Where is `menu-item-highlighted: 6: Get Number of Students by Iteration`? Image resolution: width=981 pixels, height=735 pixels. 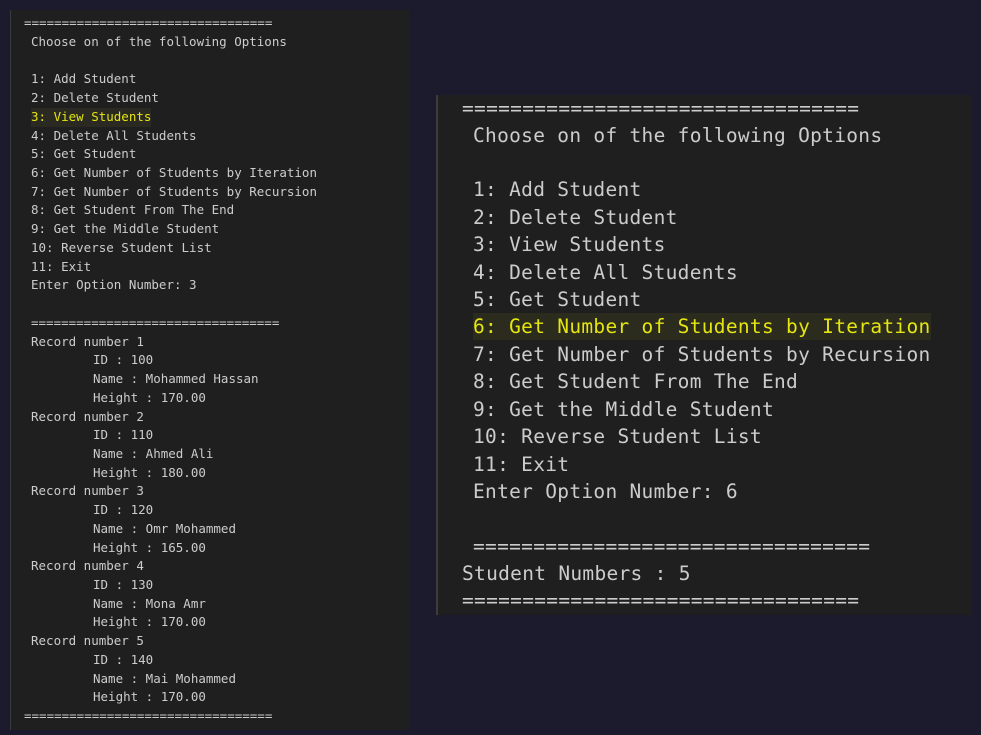 menu-item-highlighted: 6: Get Number of Students by Iteration is located at coordinates (702, 327).